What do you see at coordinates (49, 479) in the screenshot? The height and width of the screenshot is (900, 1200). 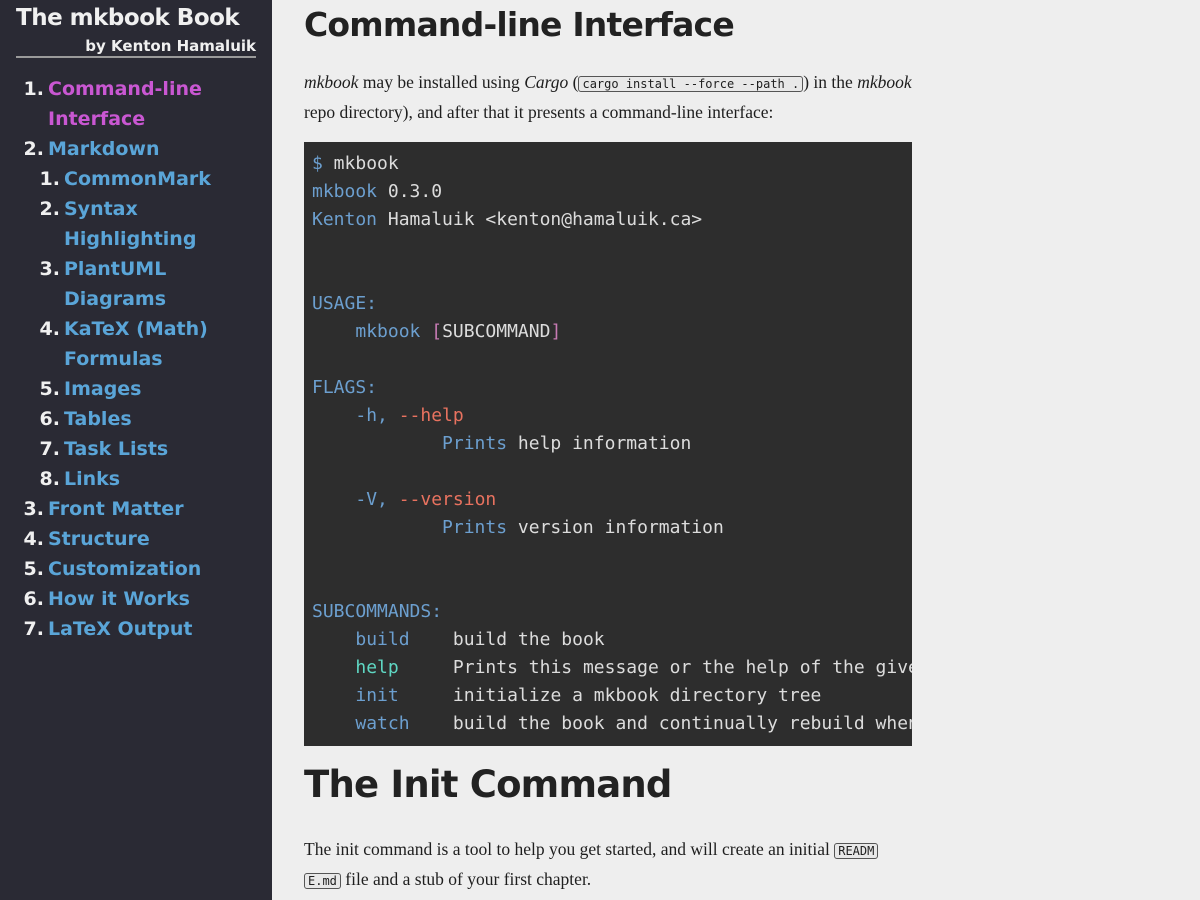 I see `toc-number: 8.` at bounding box center [49, 479].